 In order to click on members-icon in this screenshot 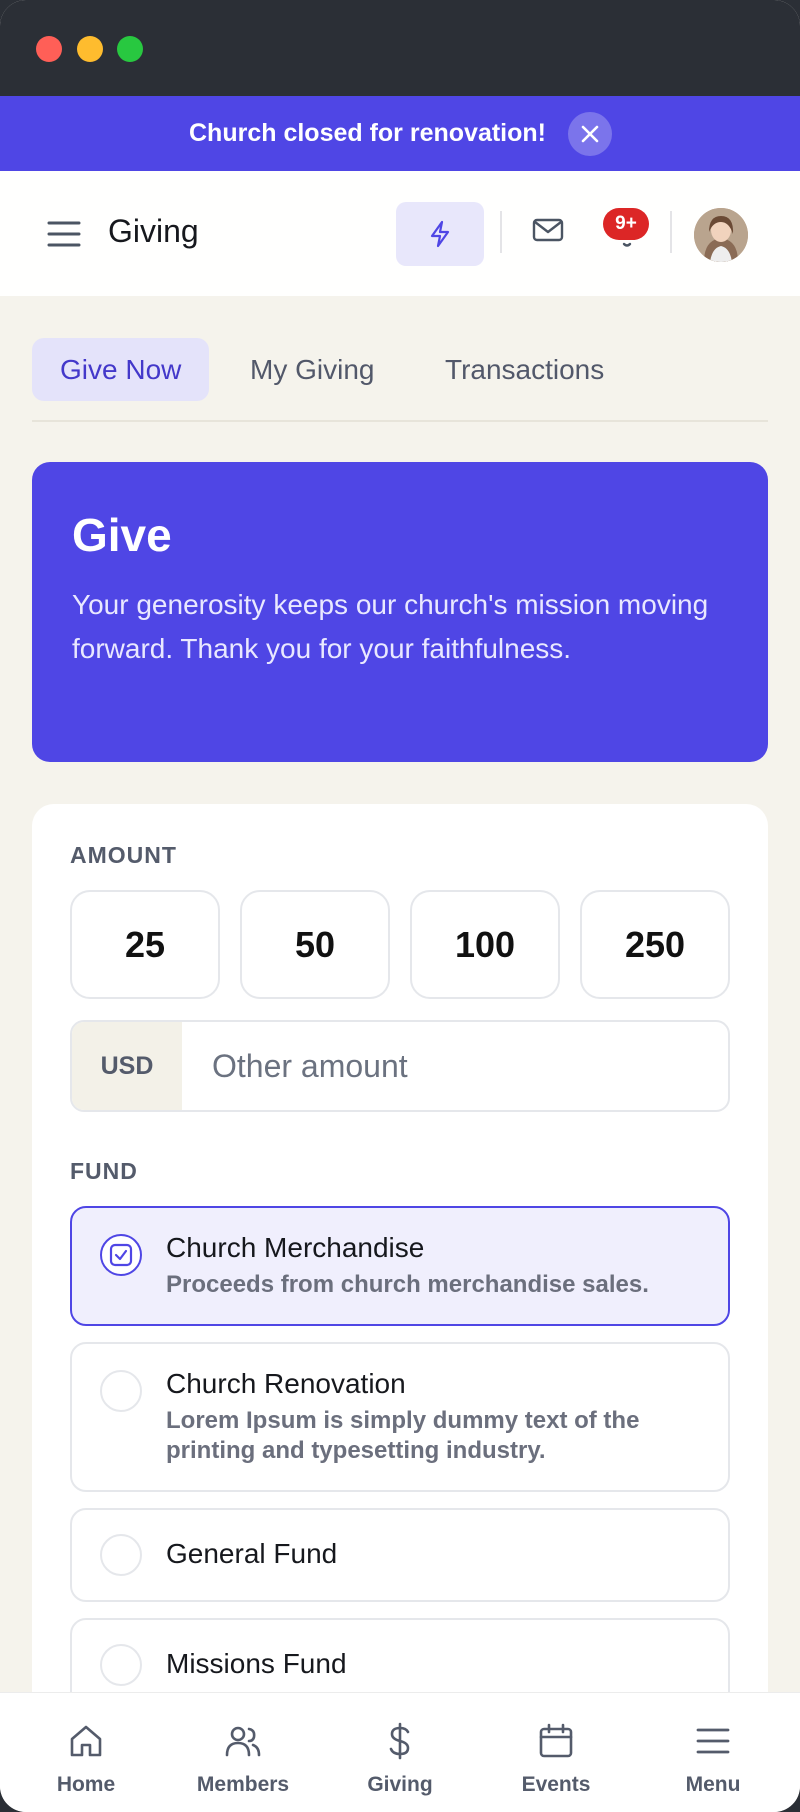, I will do `click(243, 1741)`.